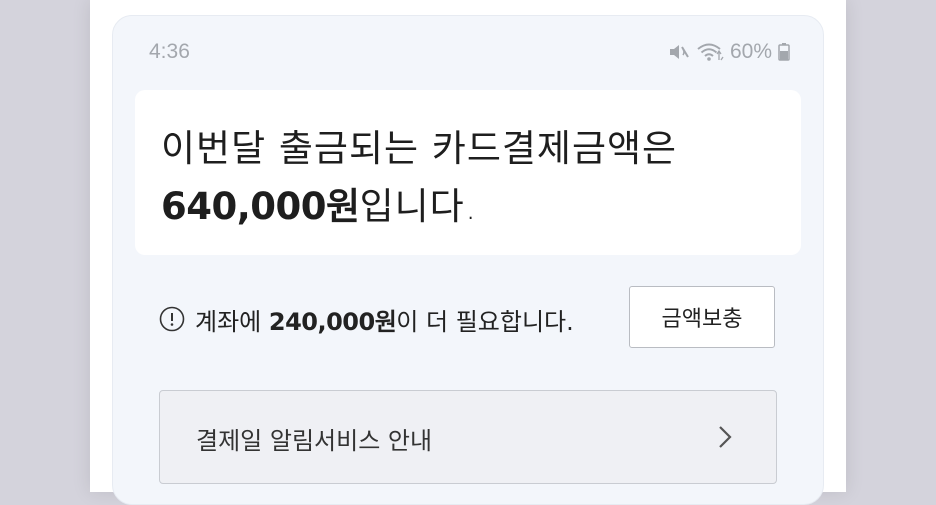 The width and height of the screenshot is (936, 505). I want to click on amount-suffix: 입니다., so click(418, 206).